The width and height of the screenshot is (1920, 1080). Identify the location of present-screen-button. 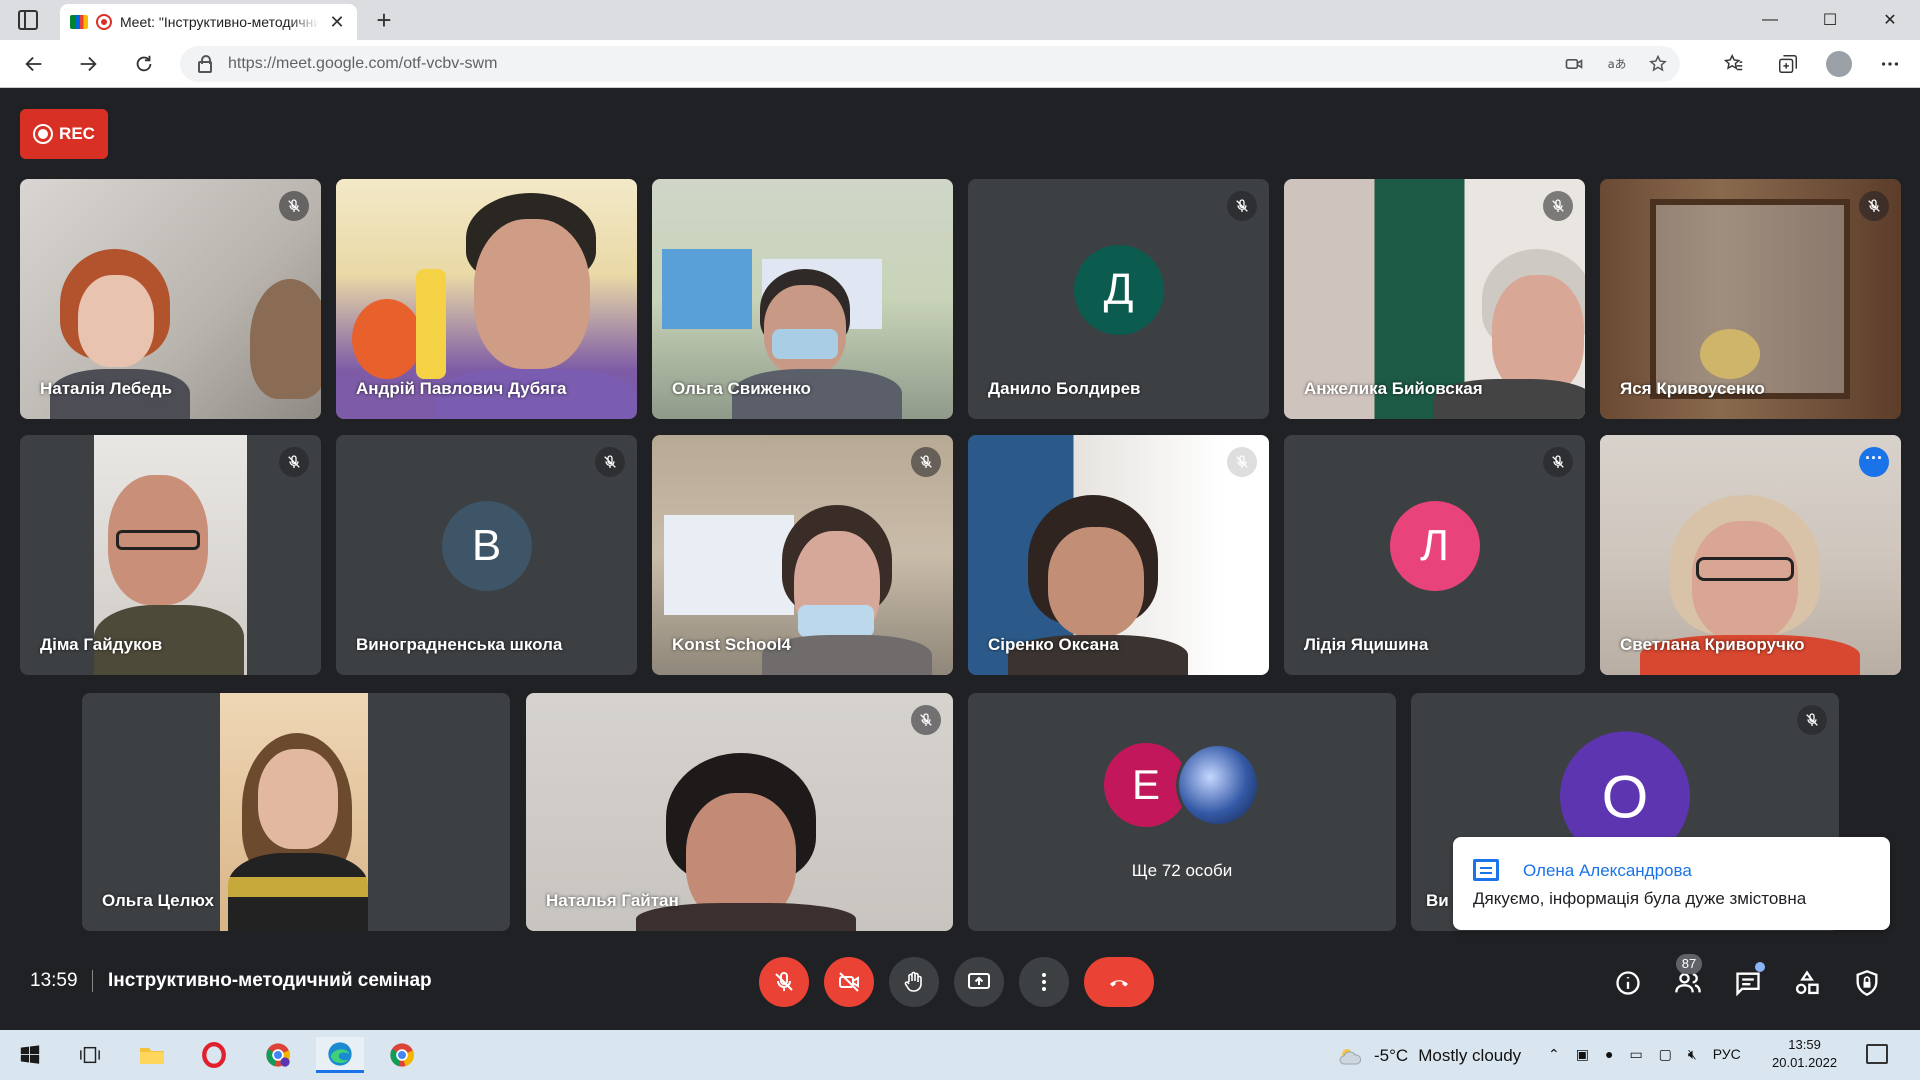
(979, 982).